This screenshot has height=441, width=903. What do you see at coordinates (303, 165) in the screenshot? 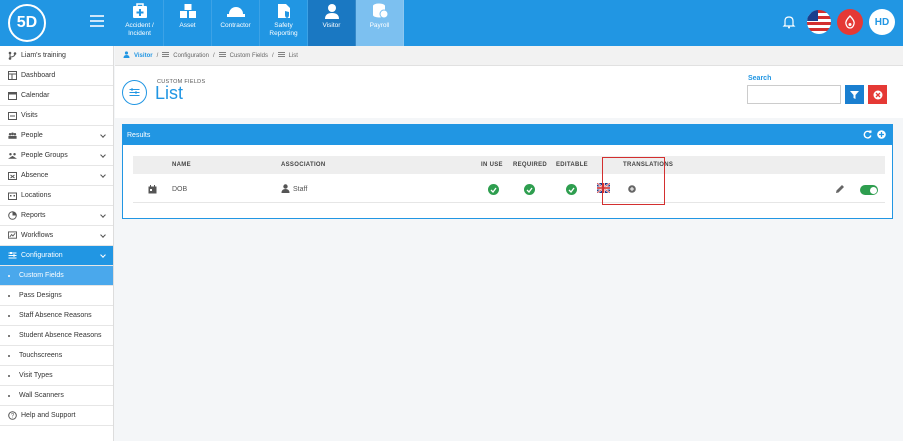
I see `column-association: ASSOCIATION` at bounding box center [303, 165].